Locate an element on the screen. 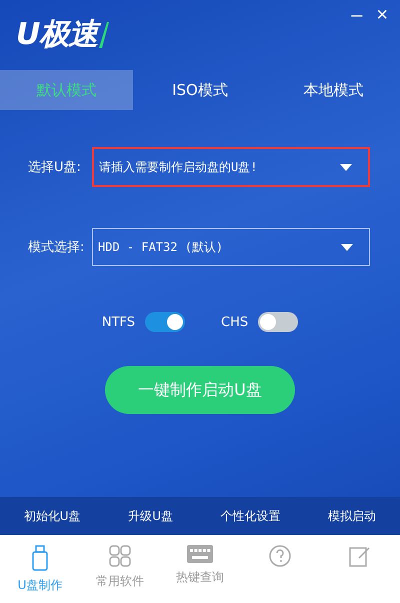  minimize-button: – is located at coordinates (356, 15).